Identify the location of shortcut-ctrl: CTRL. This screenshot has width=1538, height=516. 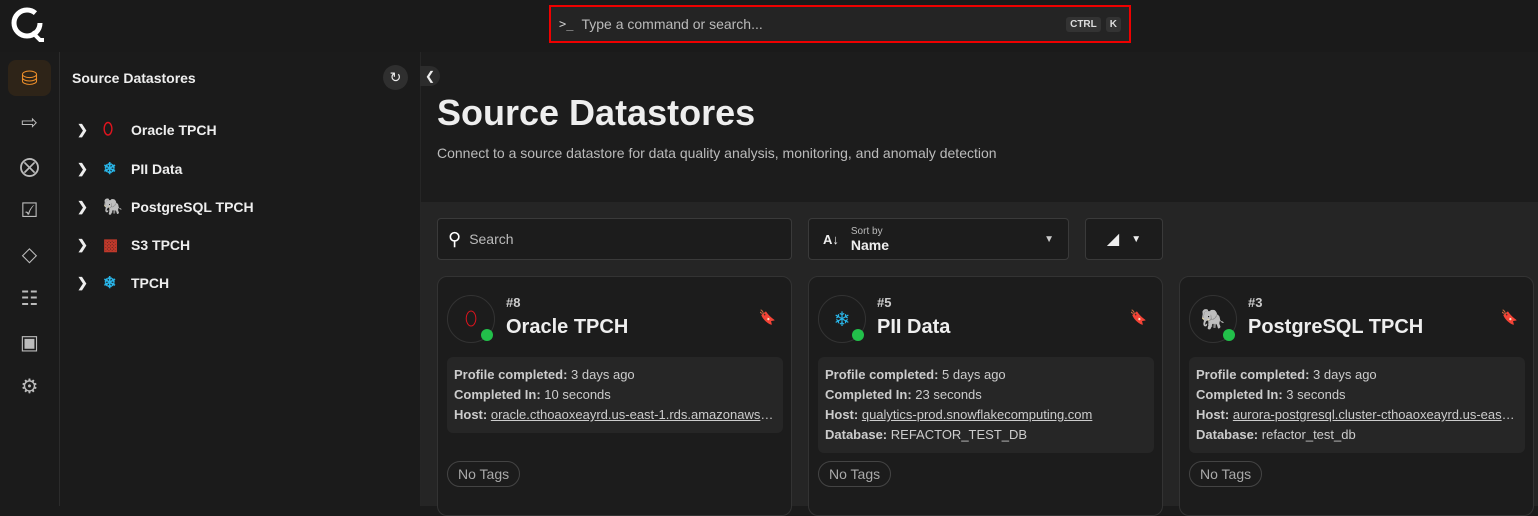
(1083, 24).